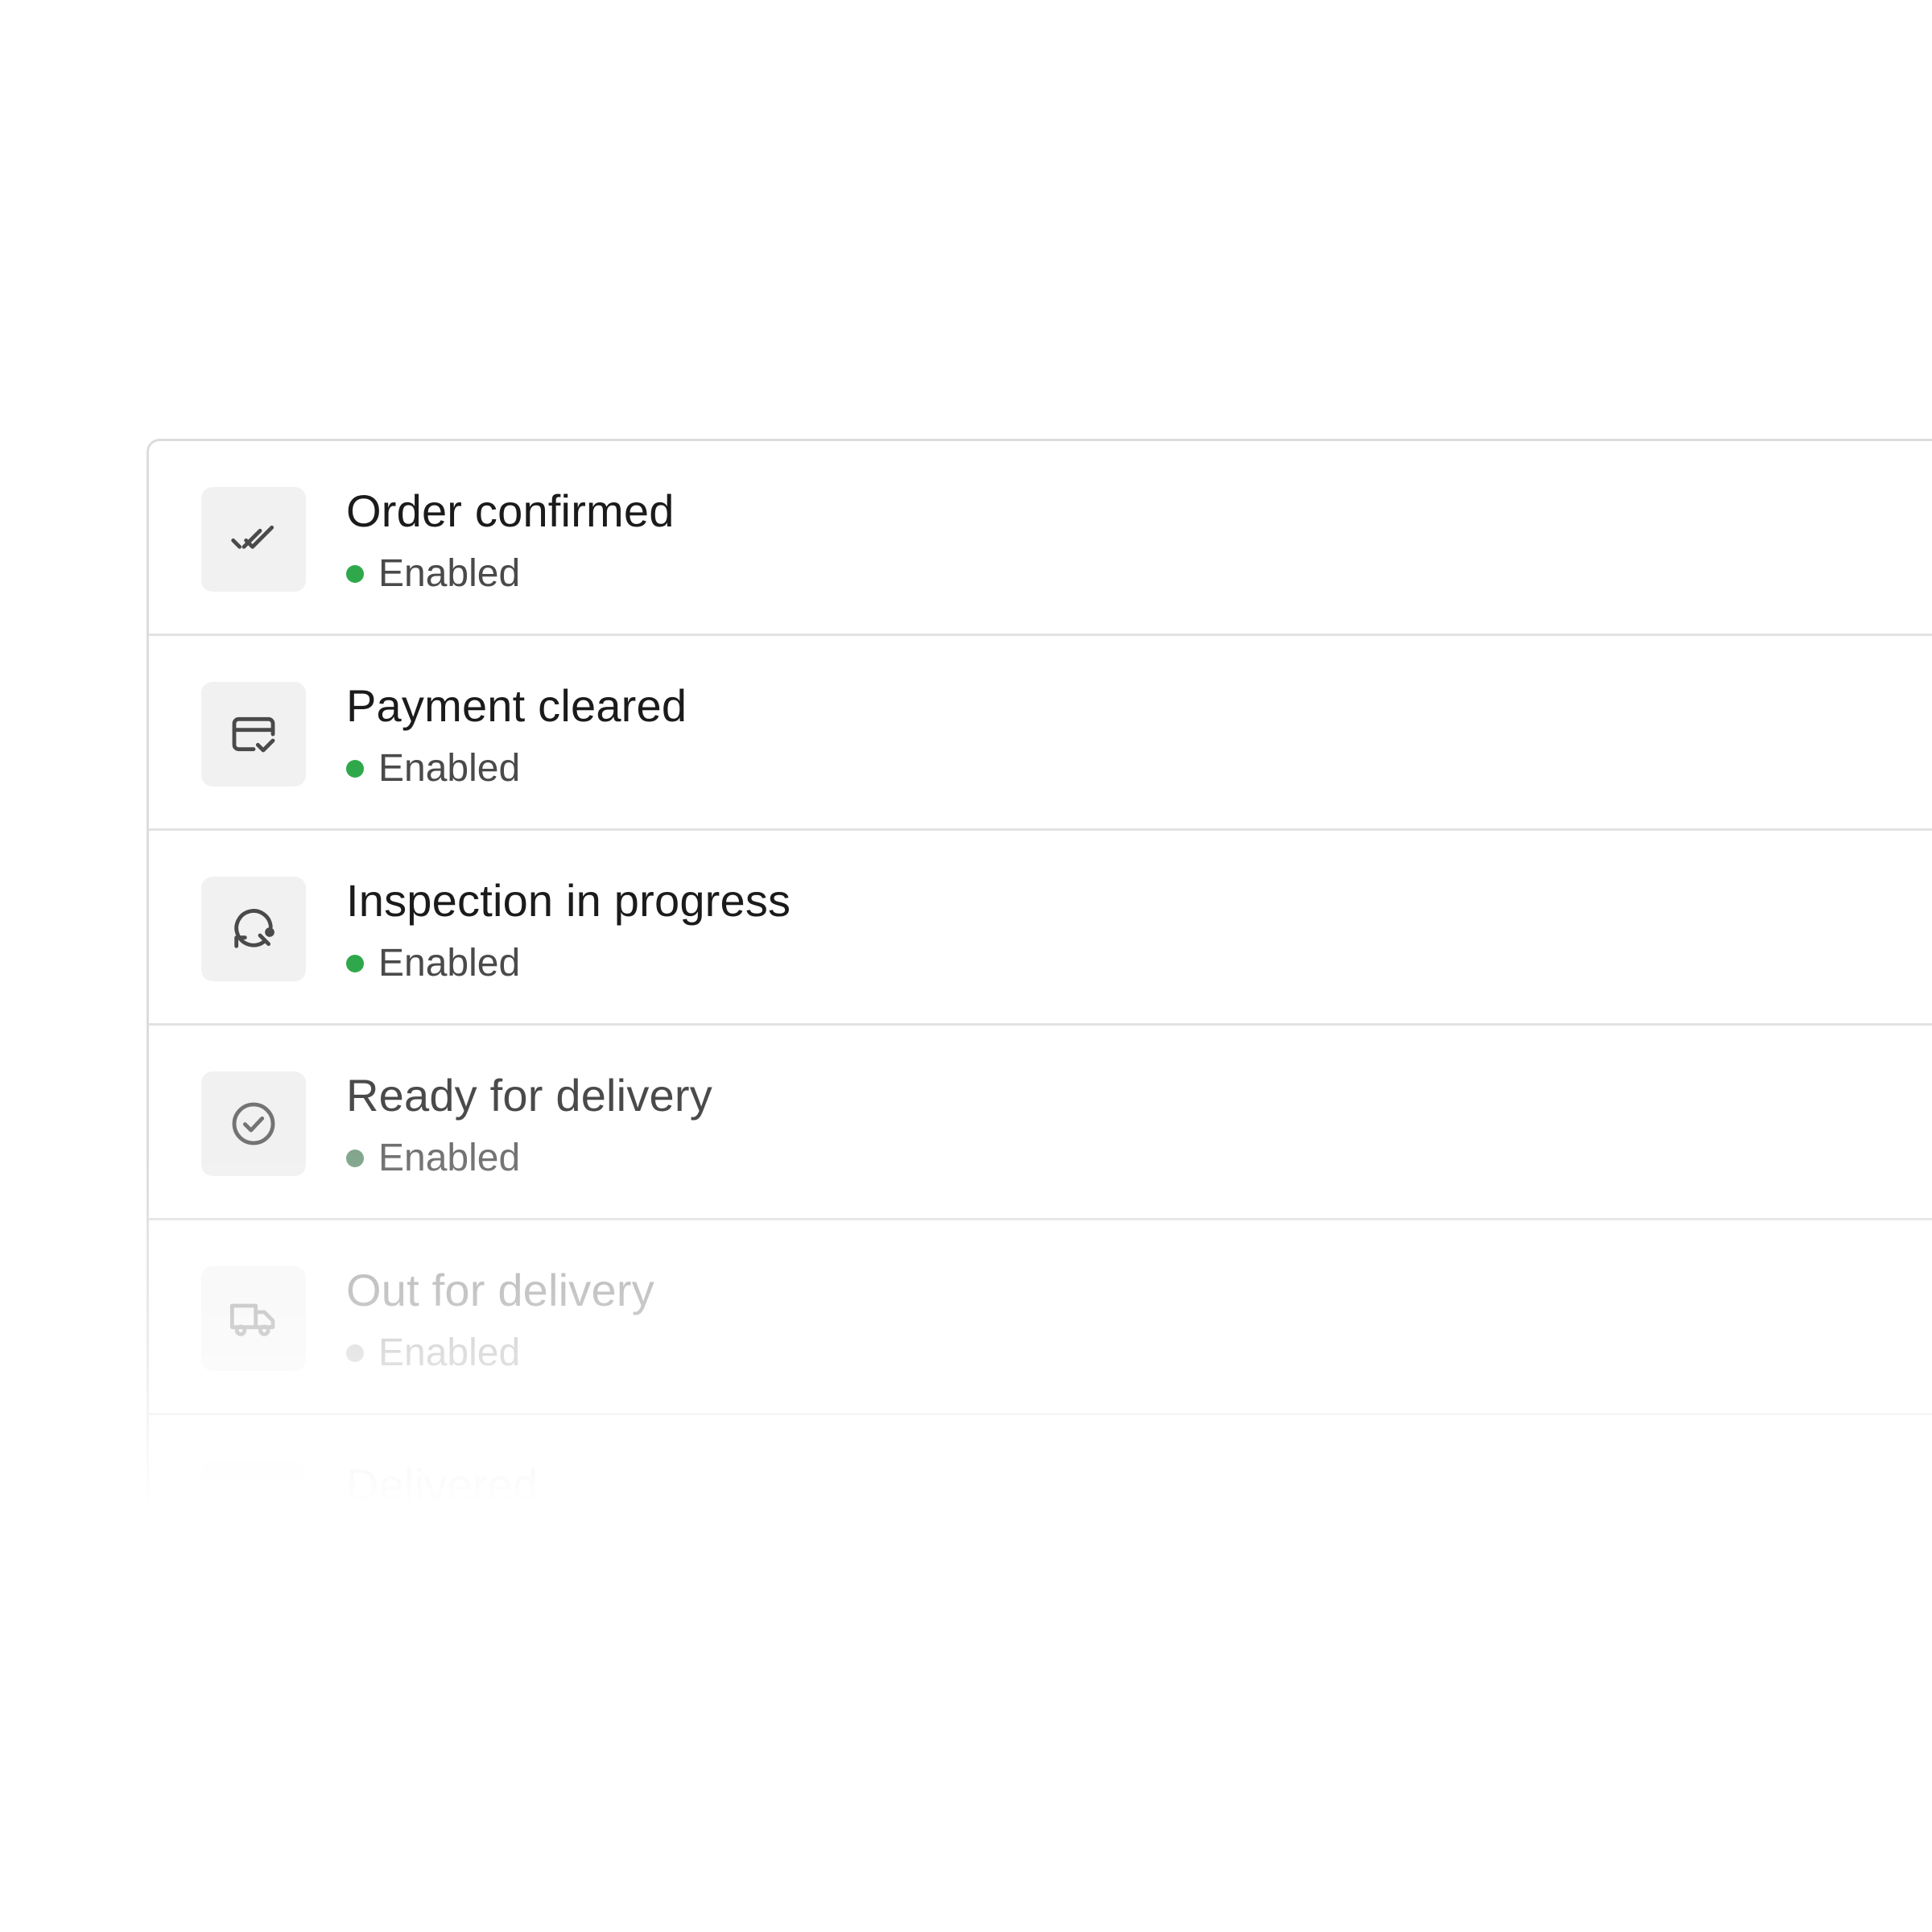 The width and height of the screenshot is (1932, 1932). Describe the element at coordinates (253, 539) in the screenshot. I see `double-check-icon` at that location.